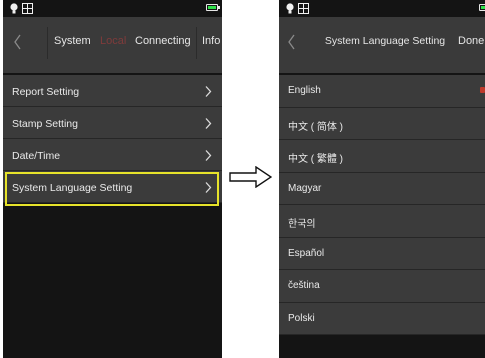 The width and height of the screenshot is (485, 358). Describe the element at coordinates (385, 41) in the screenshot. I see `page-title: System Language Setting` at that location.